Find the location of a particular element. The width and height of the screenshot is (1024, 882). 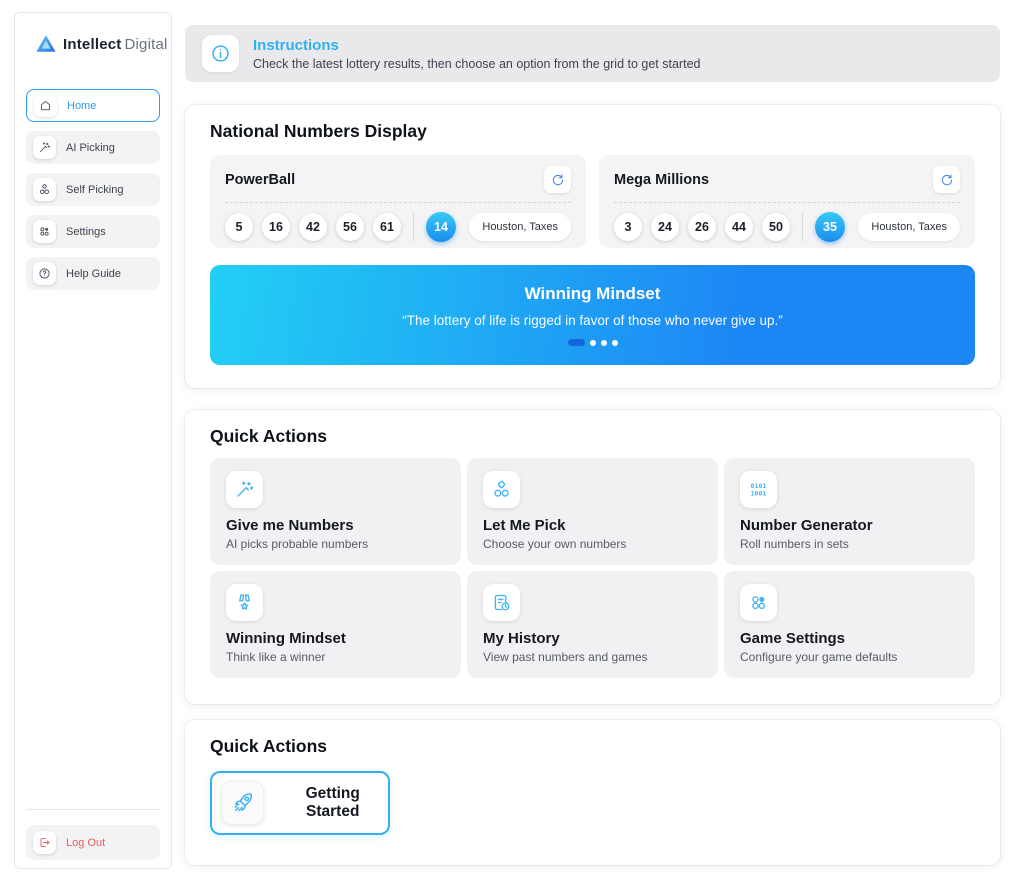

question-circle-icon is located at coordinates (44, 273).